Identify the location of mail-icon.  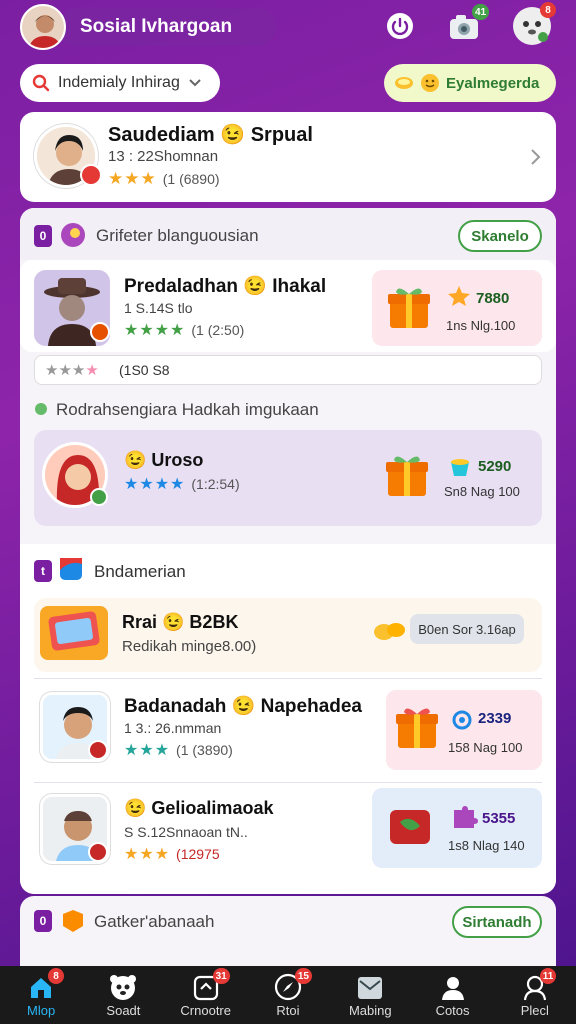
(370, 988).